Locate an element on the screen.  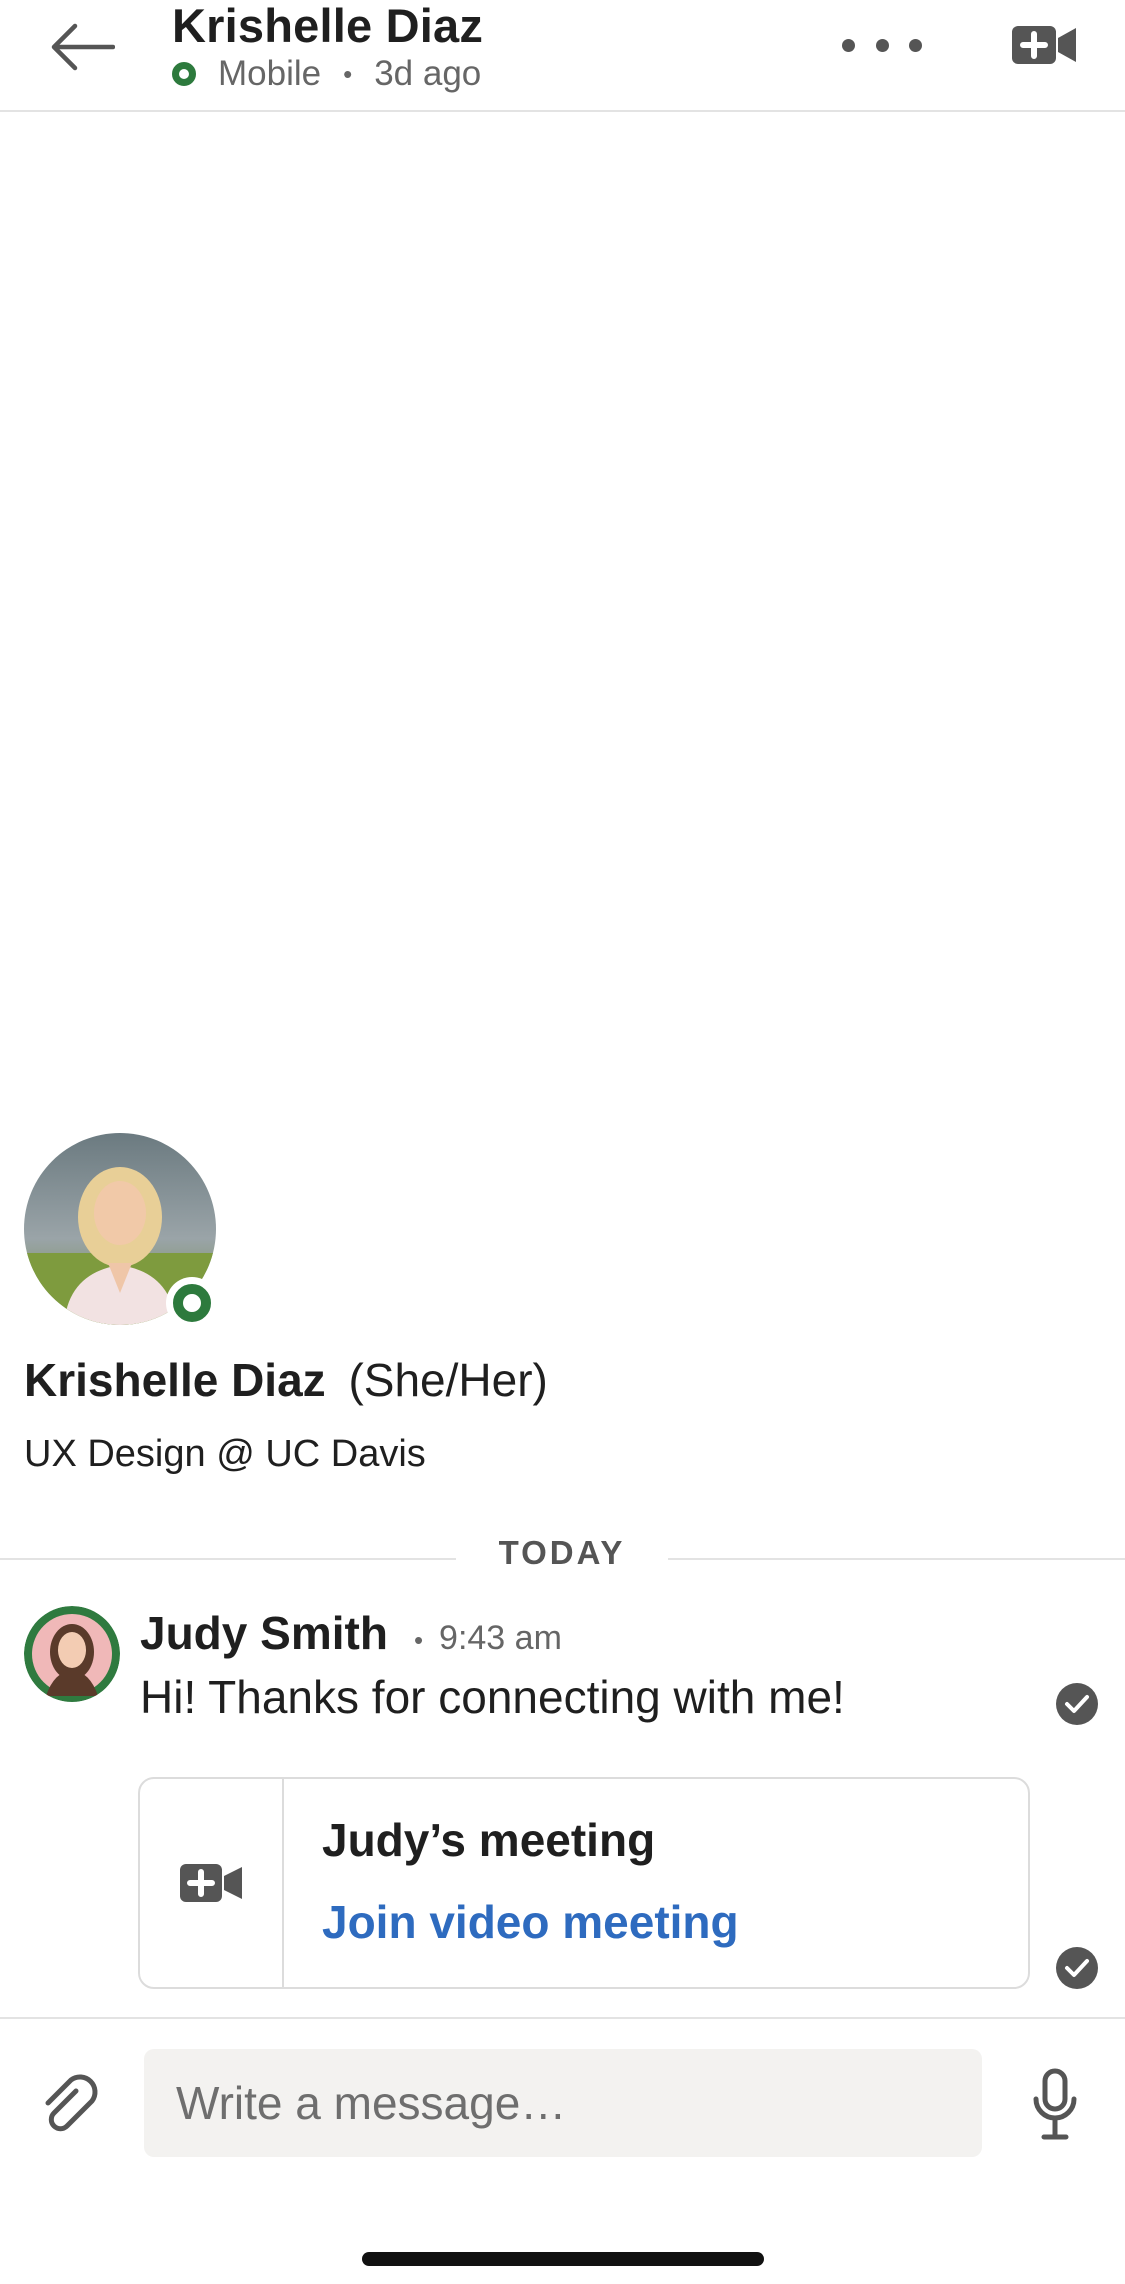
back-arrow-icon is located at coordinates (83, 47).